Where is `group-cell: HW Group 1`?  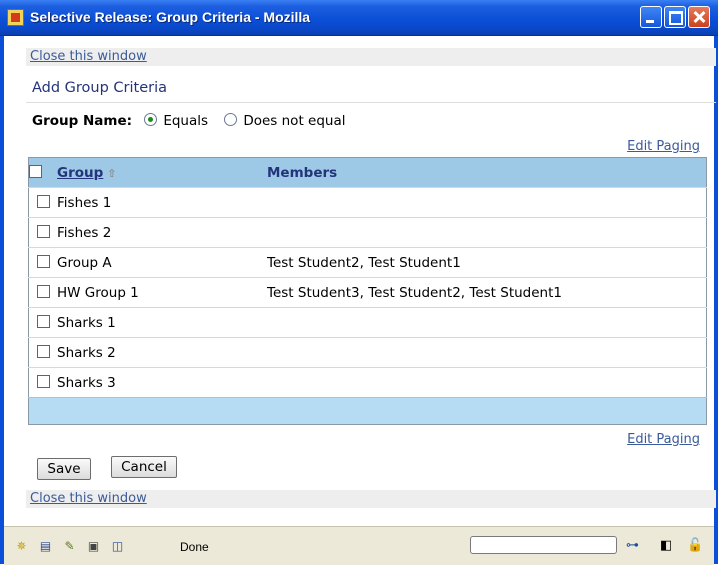
group-cell: HW Group 1 is located at coordinates (162, 292).